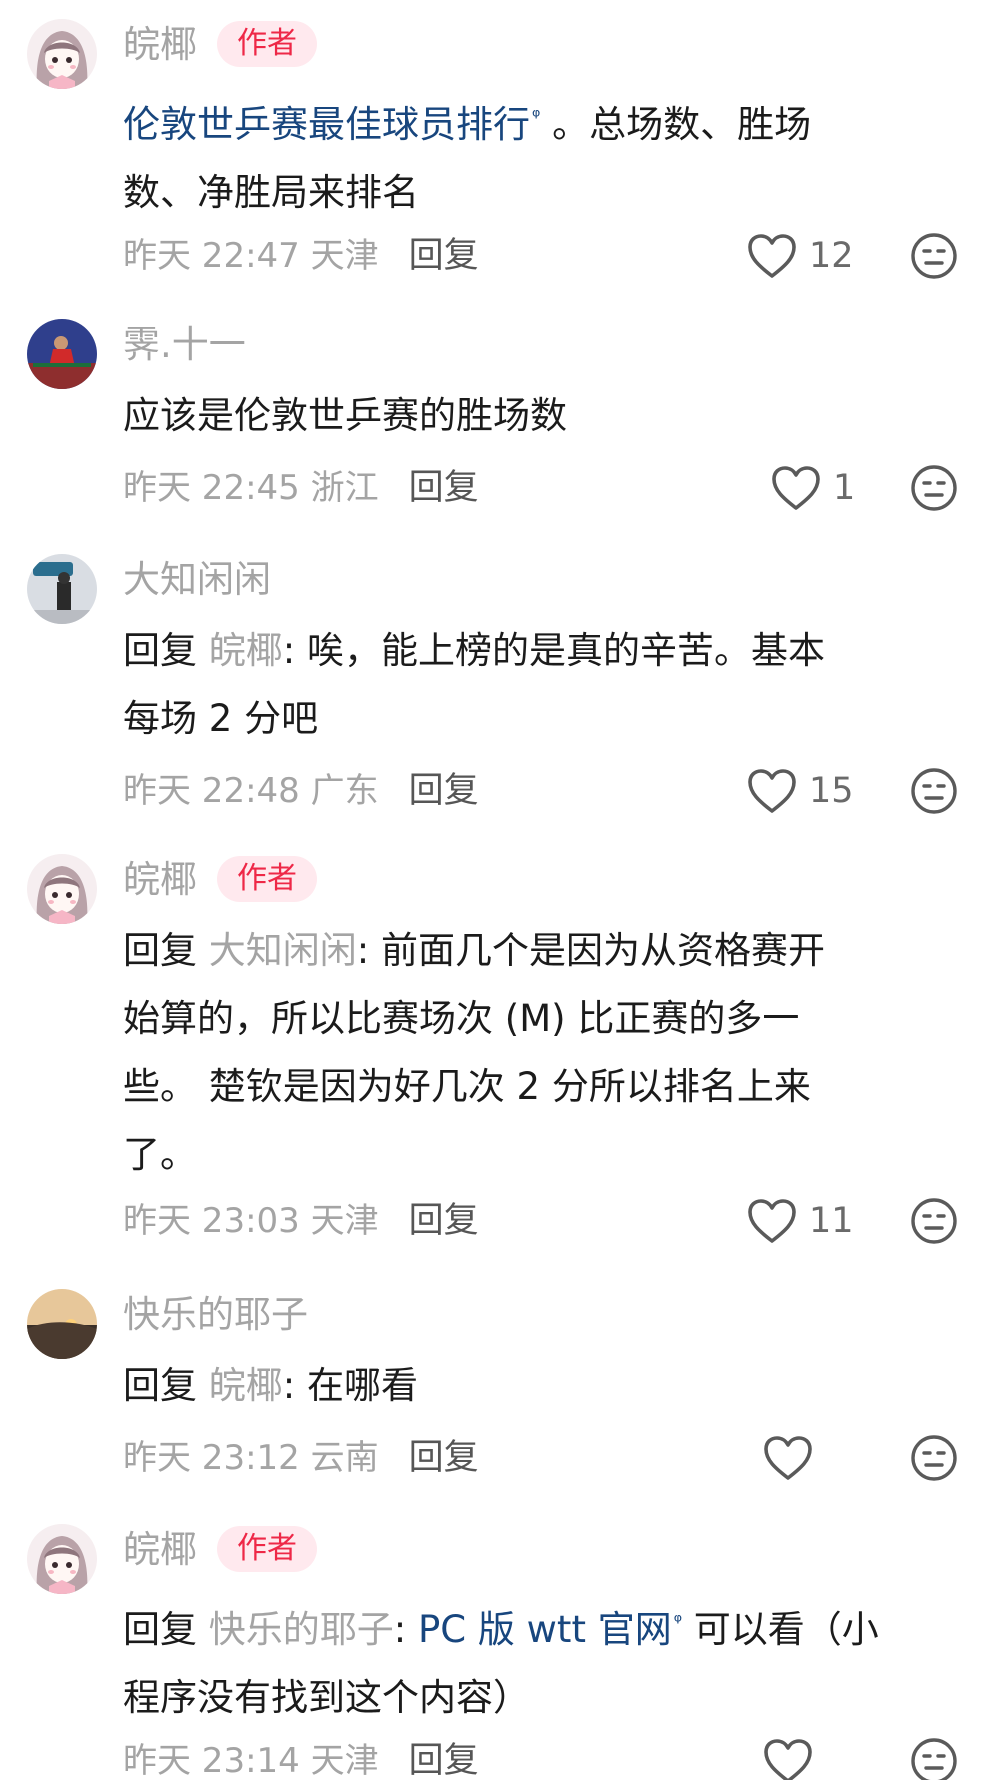  I want to click on timestamp: 昨天 22:45, so click(211, 487).